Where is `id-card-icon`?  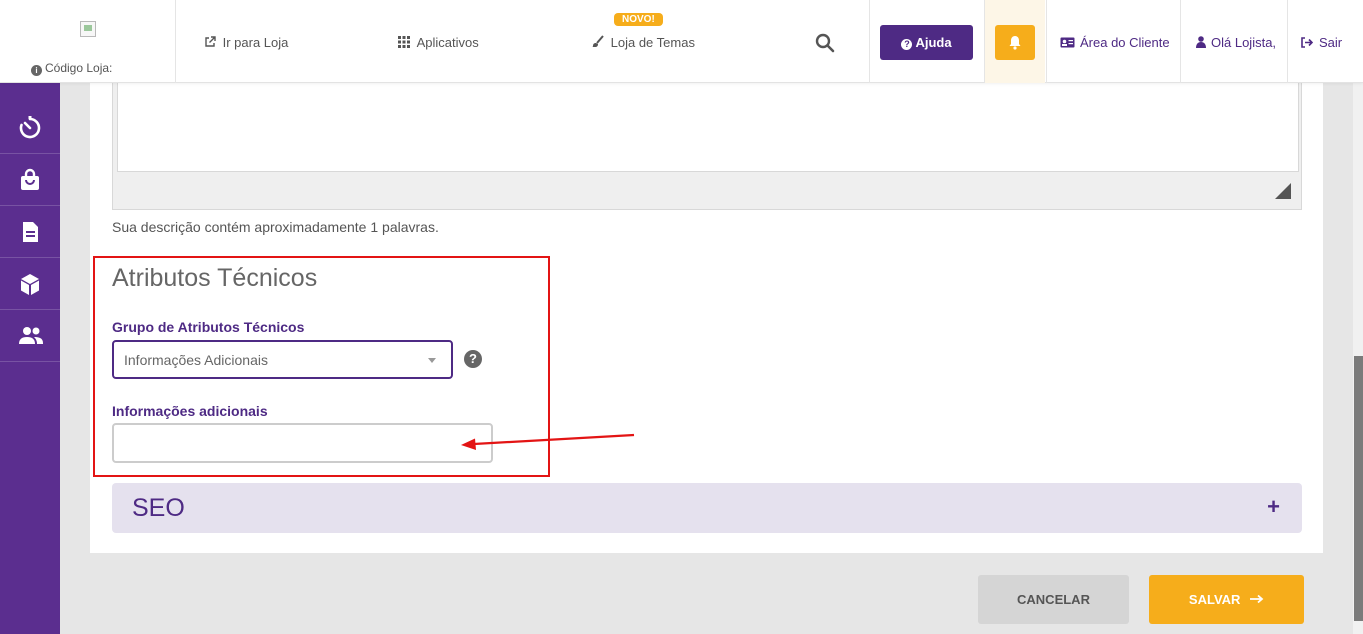
id-card-icon is located at coordinates (1067, 42).